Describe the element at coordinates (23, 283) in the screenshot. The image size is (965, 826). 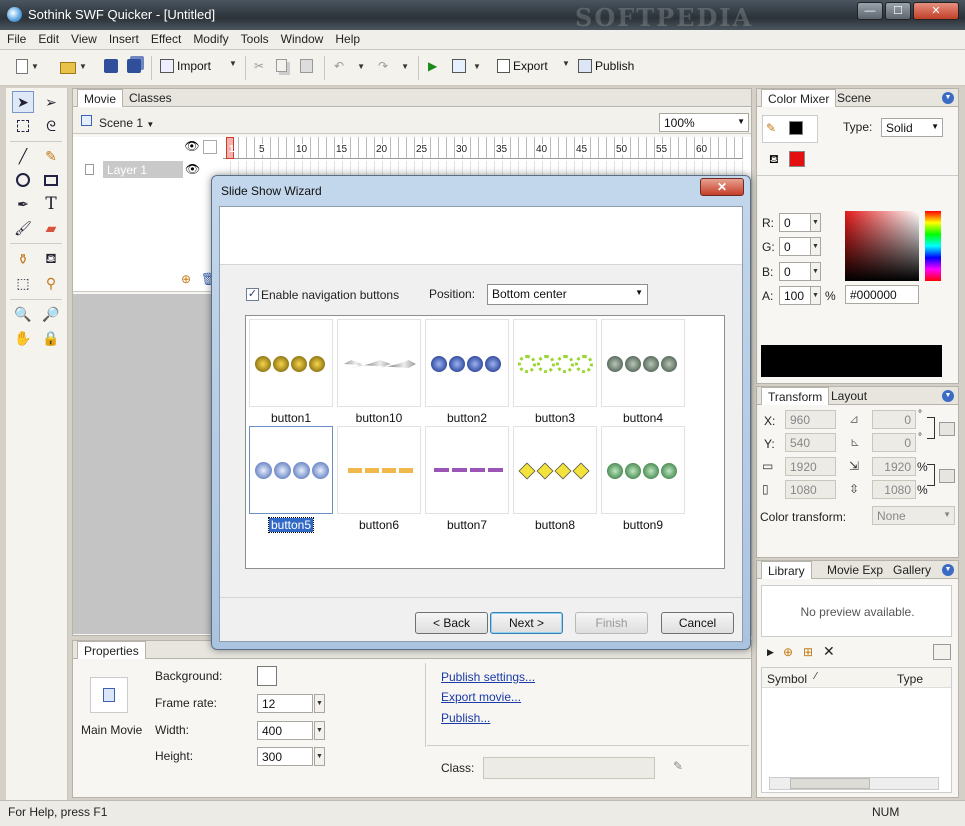
I see `fill-transform-tool: ⬚` at that location.